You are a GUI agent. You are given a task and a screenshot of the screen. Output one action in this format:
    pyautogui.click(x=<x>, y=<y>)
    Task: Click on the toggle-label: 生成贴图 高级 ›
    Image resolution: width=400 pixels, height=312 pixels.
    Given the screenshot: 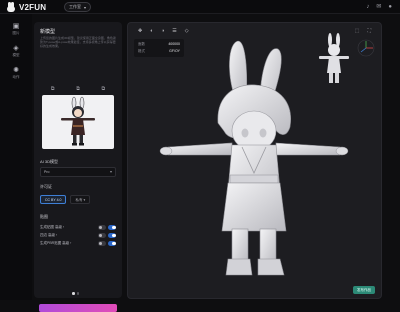 What is the action you would take?
    pyautogui.click(x=52, y=227)
    